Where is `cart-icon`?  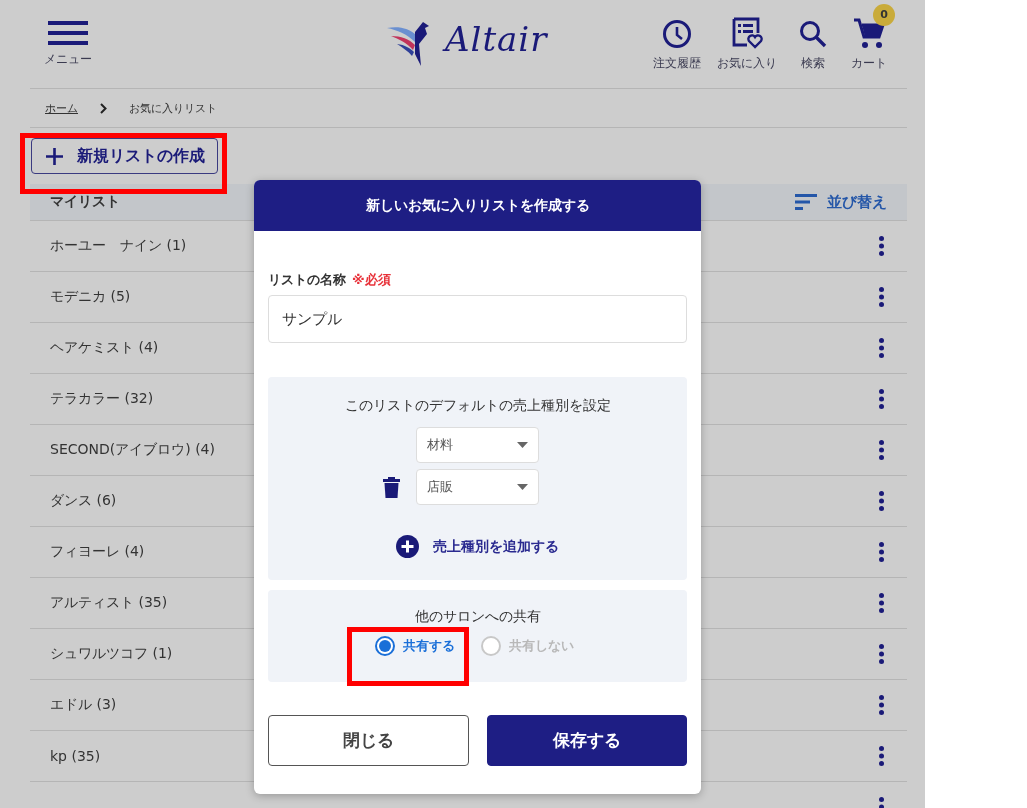 cart-icon is located at coordinates (869, 32).